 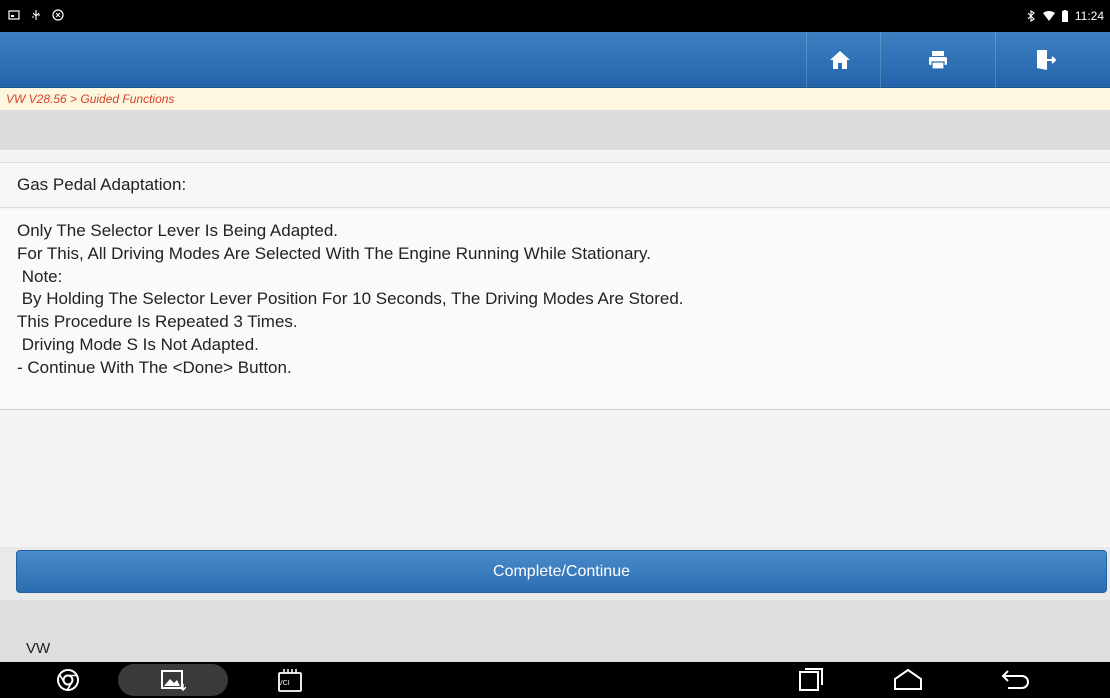 I want to click on recent-apps-icon, so click(x=811, y=679).